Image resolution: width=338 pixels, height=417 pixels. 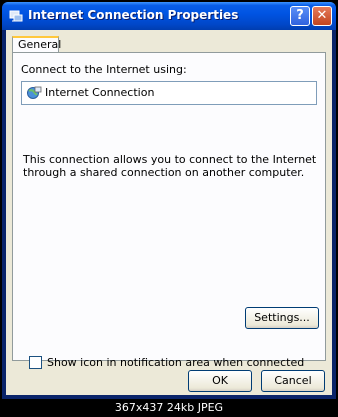 I want to click on connect-using-label: Connect to the Internet using:, so click(x=104, y=69).